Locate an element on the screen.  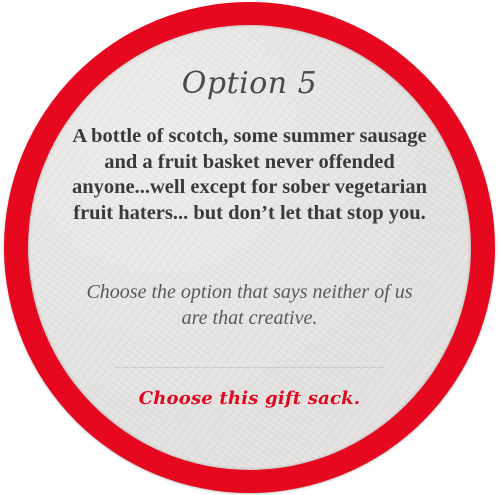
choose-gift-link: Choose this gift sack. is located at coordinates (249, 398).